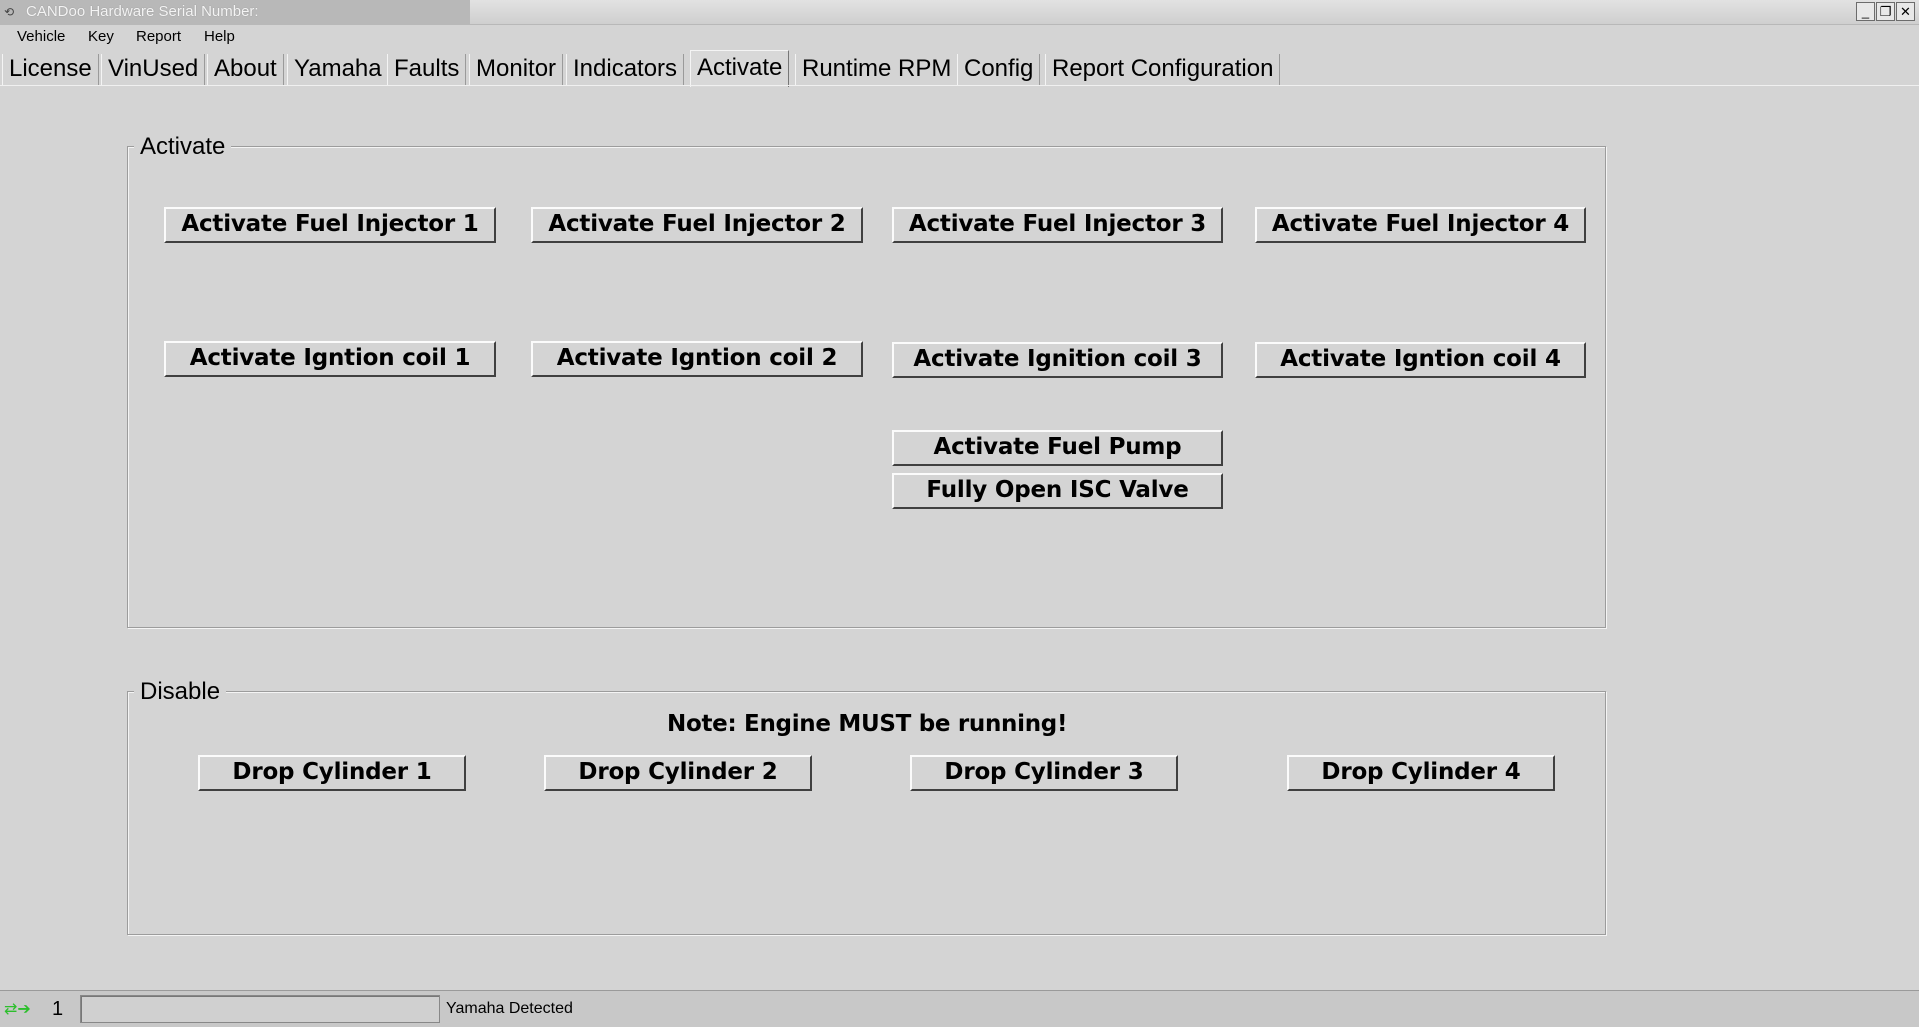  What do you see at coordinates (219, 36) in the screenshot?
I see `menu-help: Help` at bounding box center [219, 36].